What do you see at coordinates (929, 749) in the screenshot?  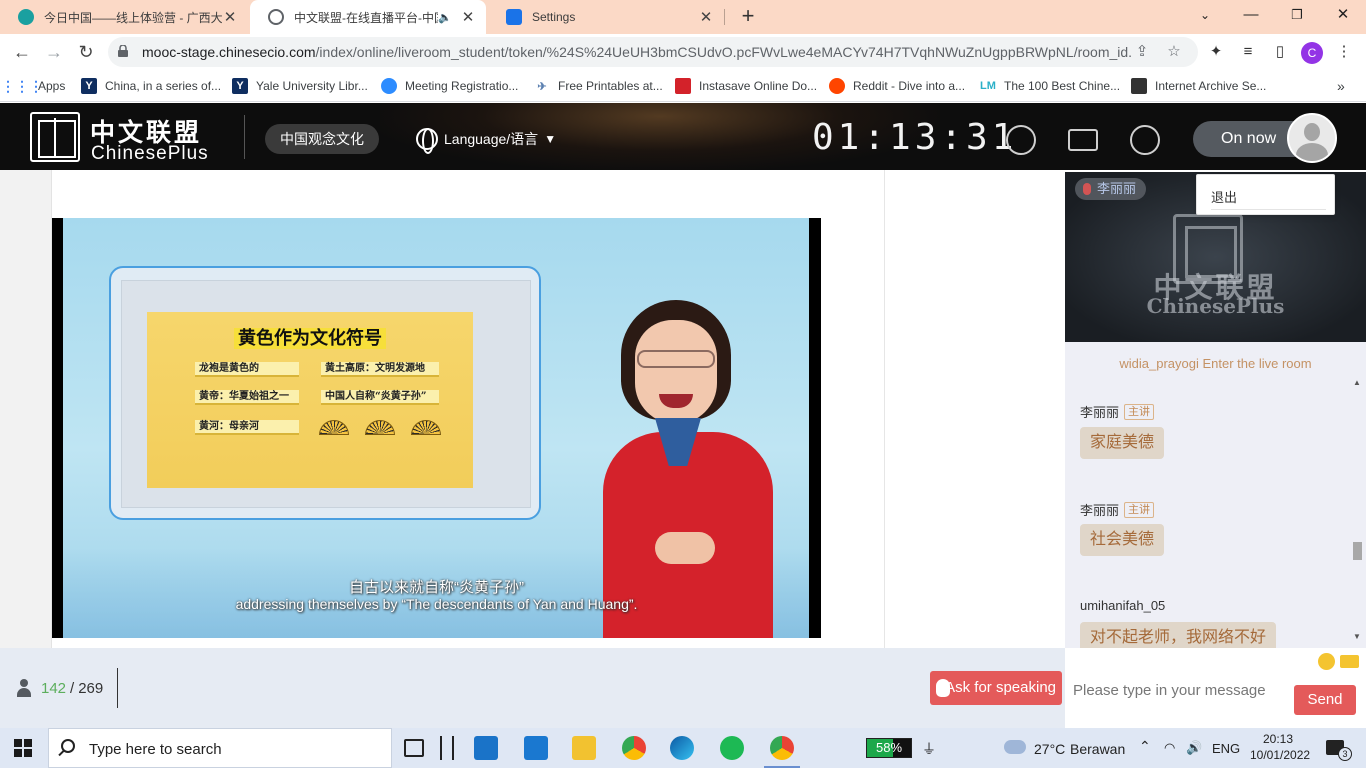 I see `usb-icon: ⏚` at bounding box center [929, 749].